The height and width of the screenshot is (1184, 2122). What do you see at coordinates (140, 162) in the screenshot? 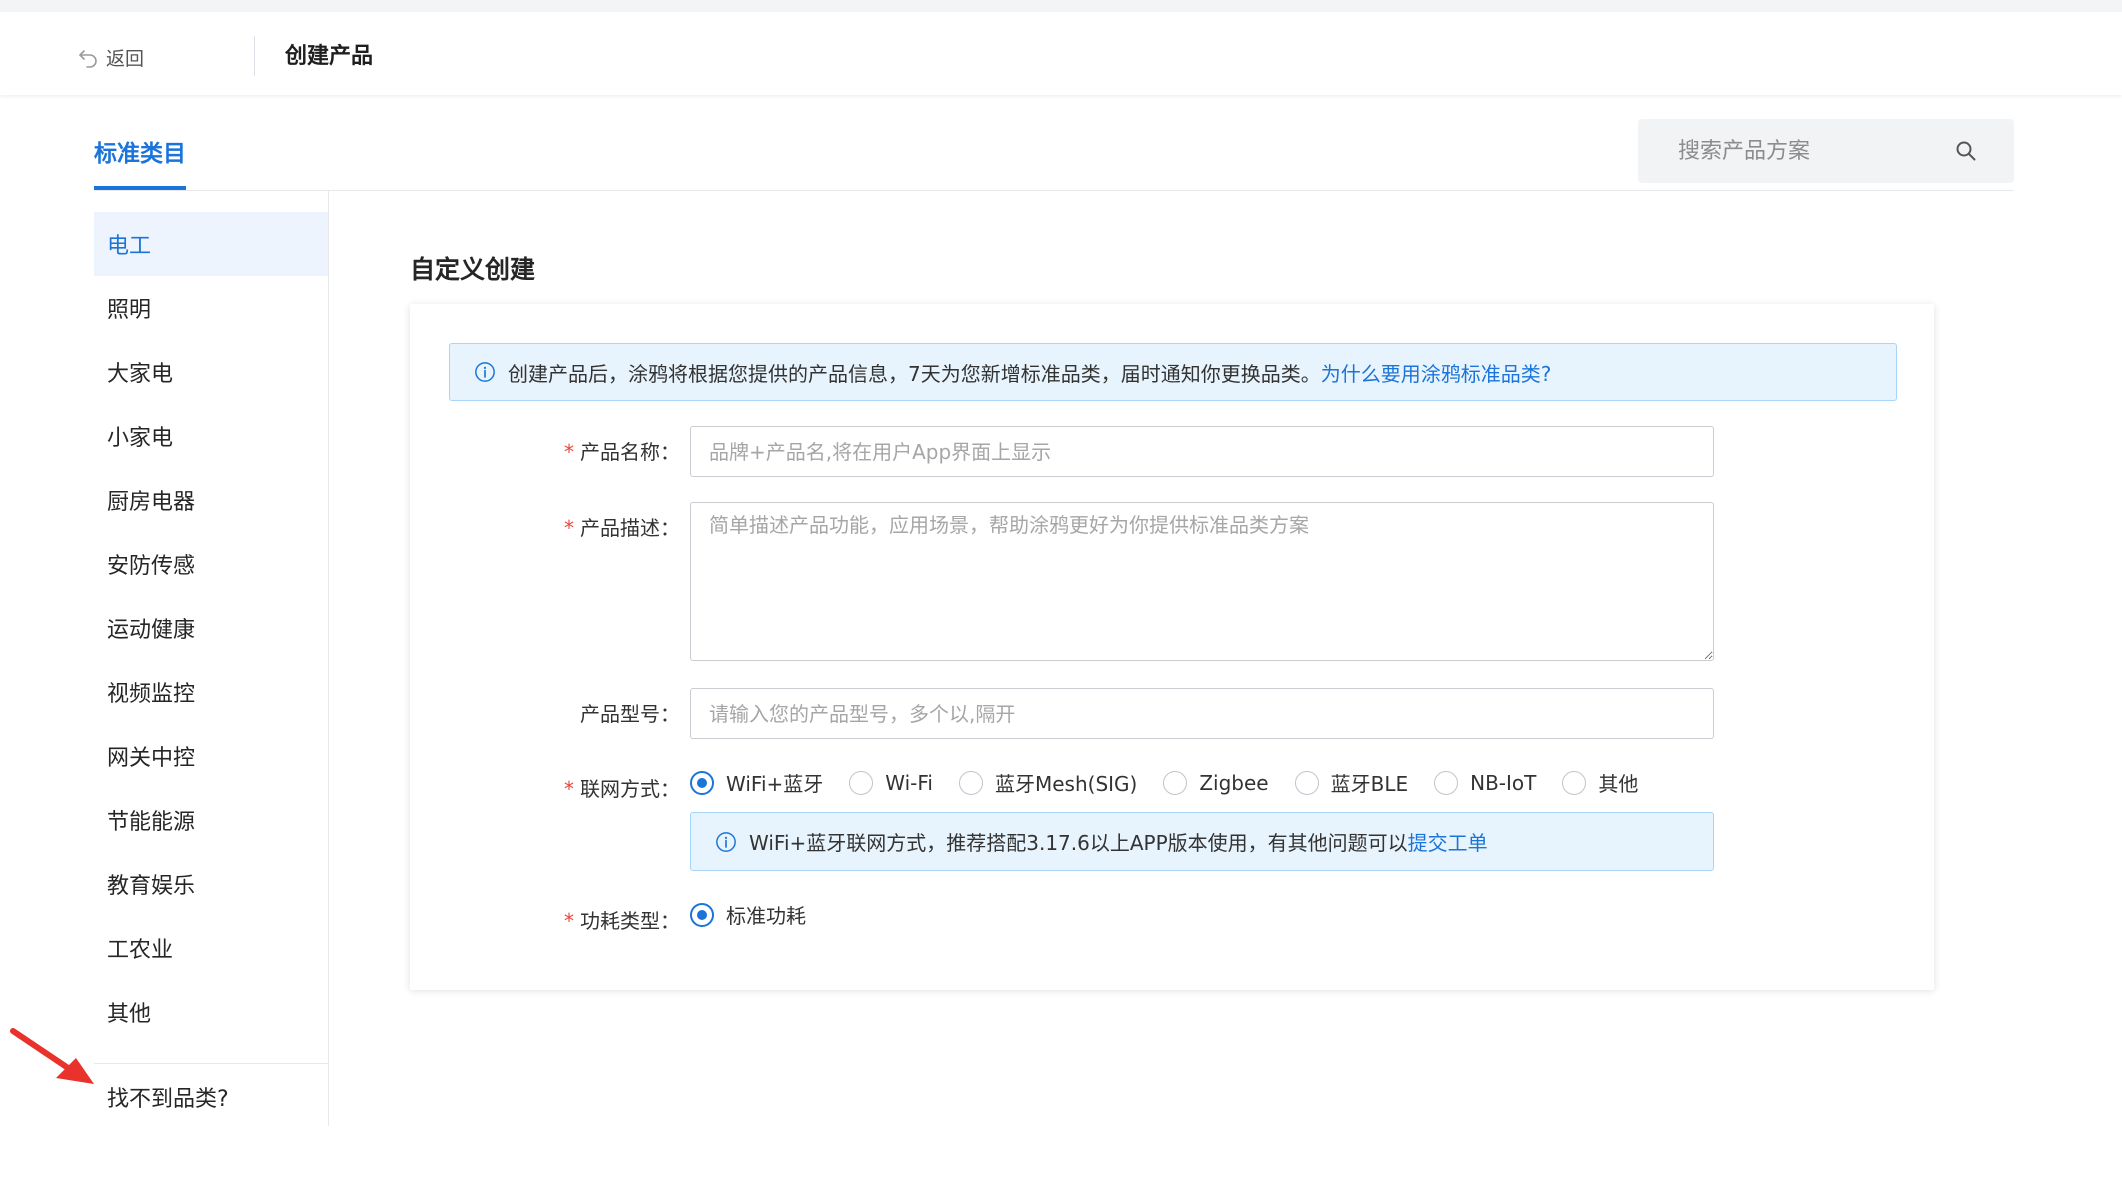
I see `tab-standard-category: 标准类目` at bounding box center [140, 162].